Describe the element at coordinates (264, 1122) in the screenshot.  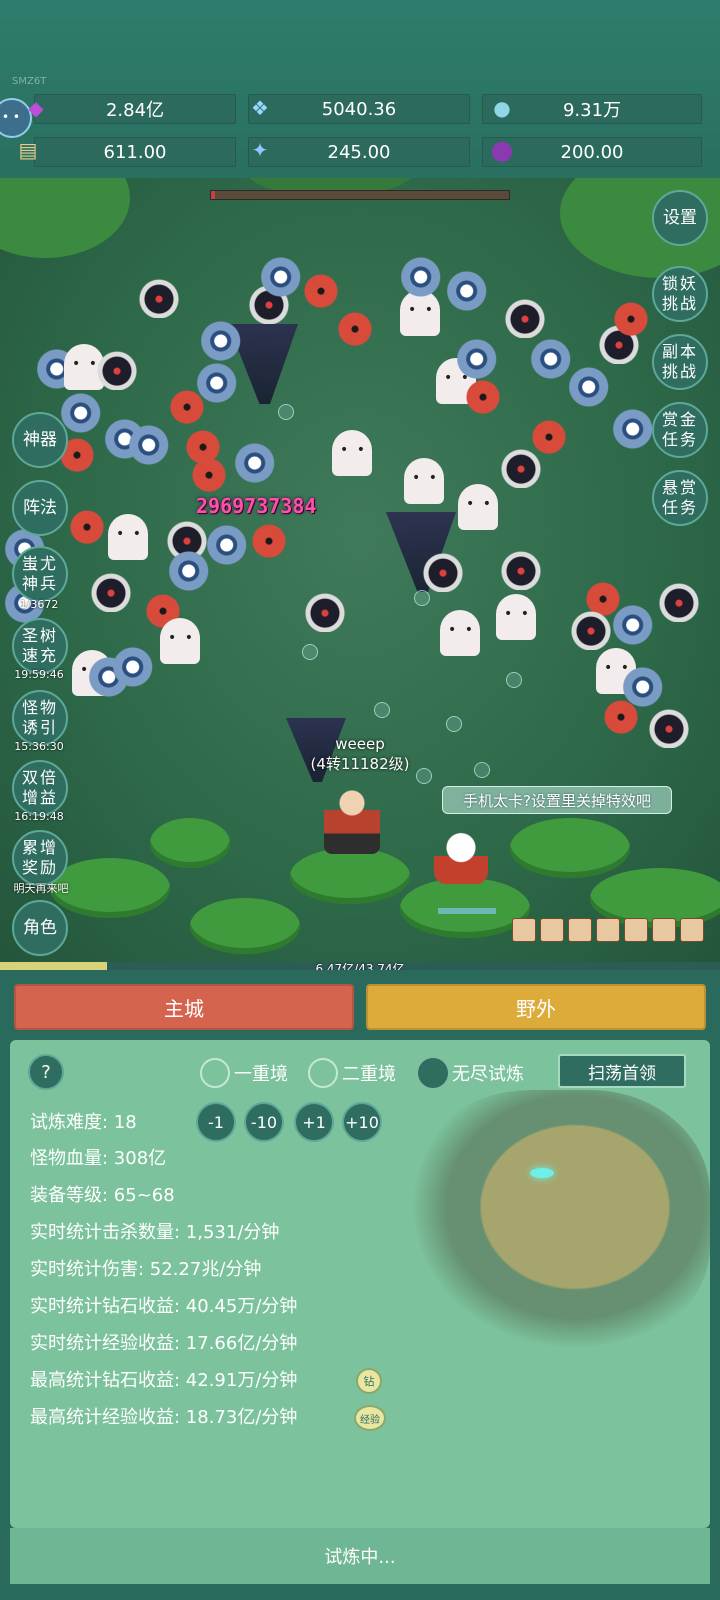
I see `difficulty-minus-10-button: -10` at that location.